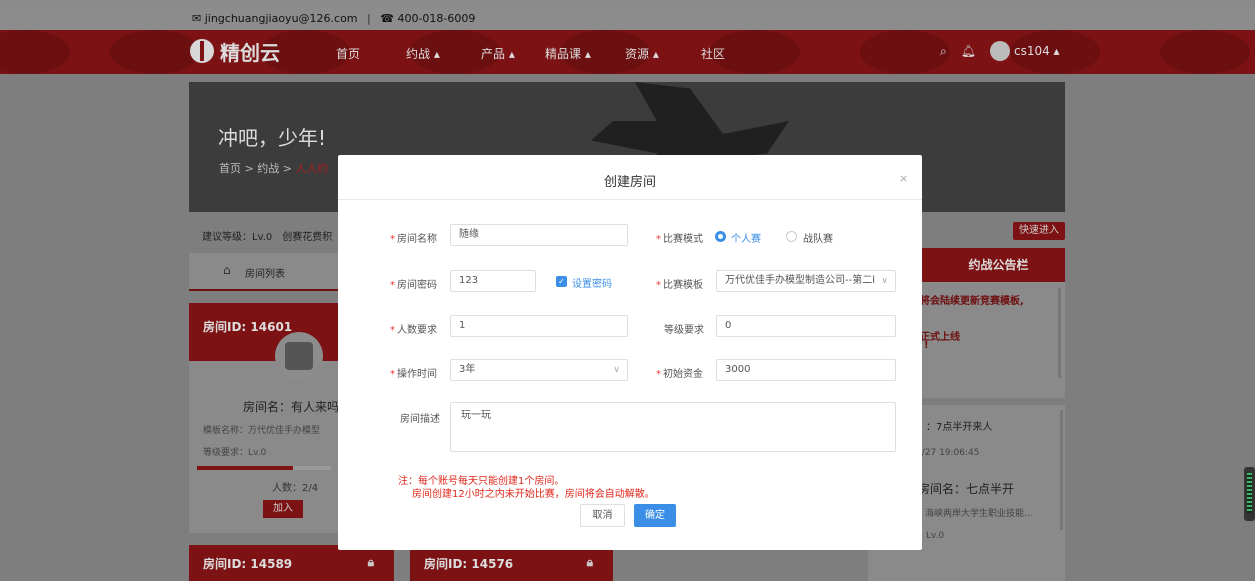 Image resolution: width=1255 pixels, height=581 pixels. What do you see at coordinates (679, 374) in the screenshot?
I see `funds-label: * 初始资金` at bounding box center [679, 374].